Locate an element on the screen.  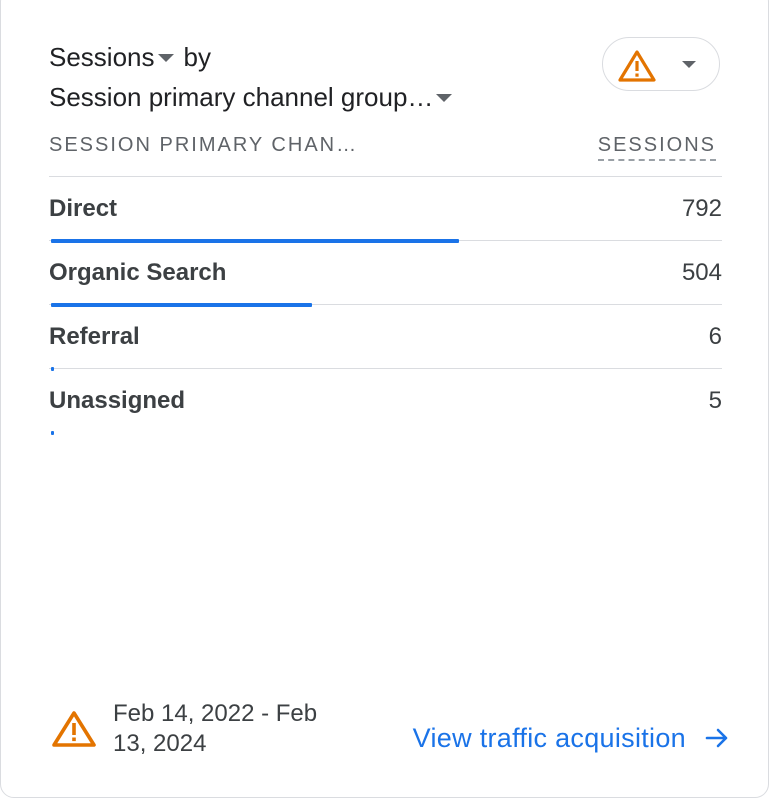
table-row: Direct 792 is located at coordinates (385, 210).